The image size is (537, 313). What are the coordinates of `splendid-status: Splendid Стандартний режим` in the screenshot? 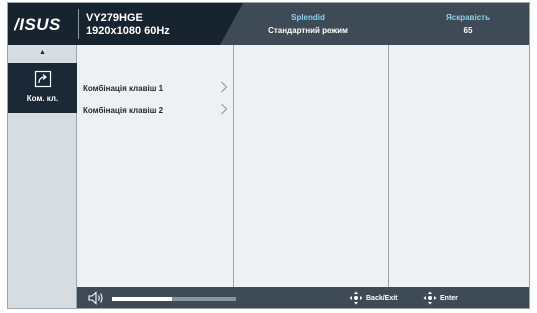 It's located at (308, 24).